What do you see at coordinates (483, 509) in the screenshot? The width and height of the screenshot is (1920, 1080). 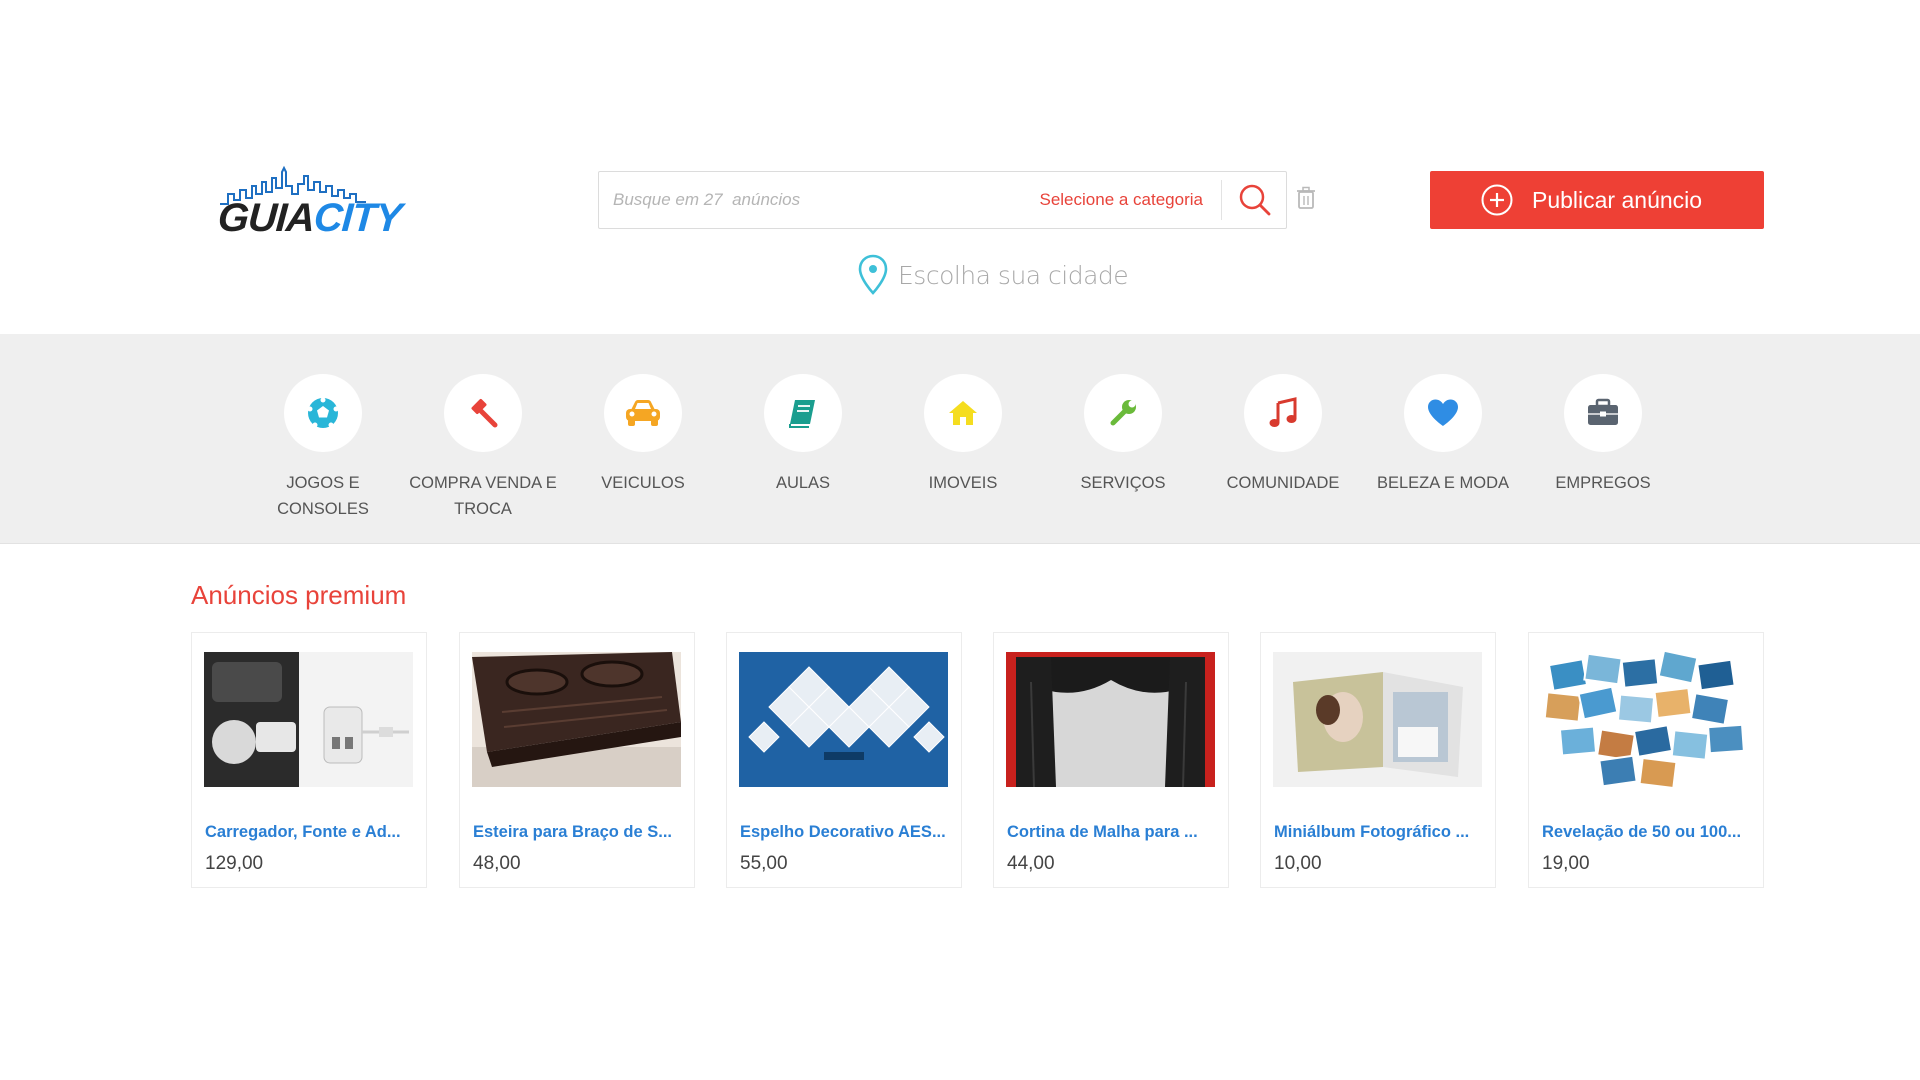 I see `category-label-line: TROCA` at bounding box center [483, 509].